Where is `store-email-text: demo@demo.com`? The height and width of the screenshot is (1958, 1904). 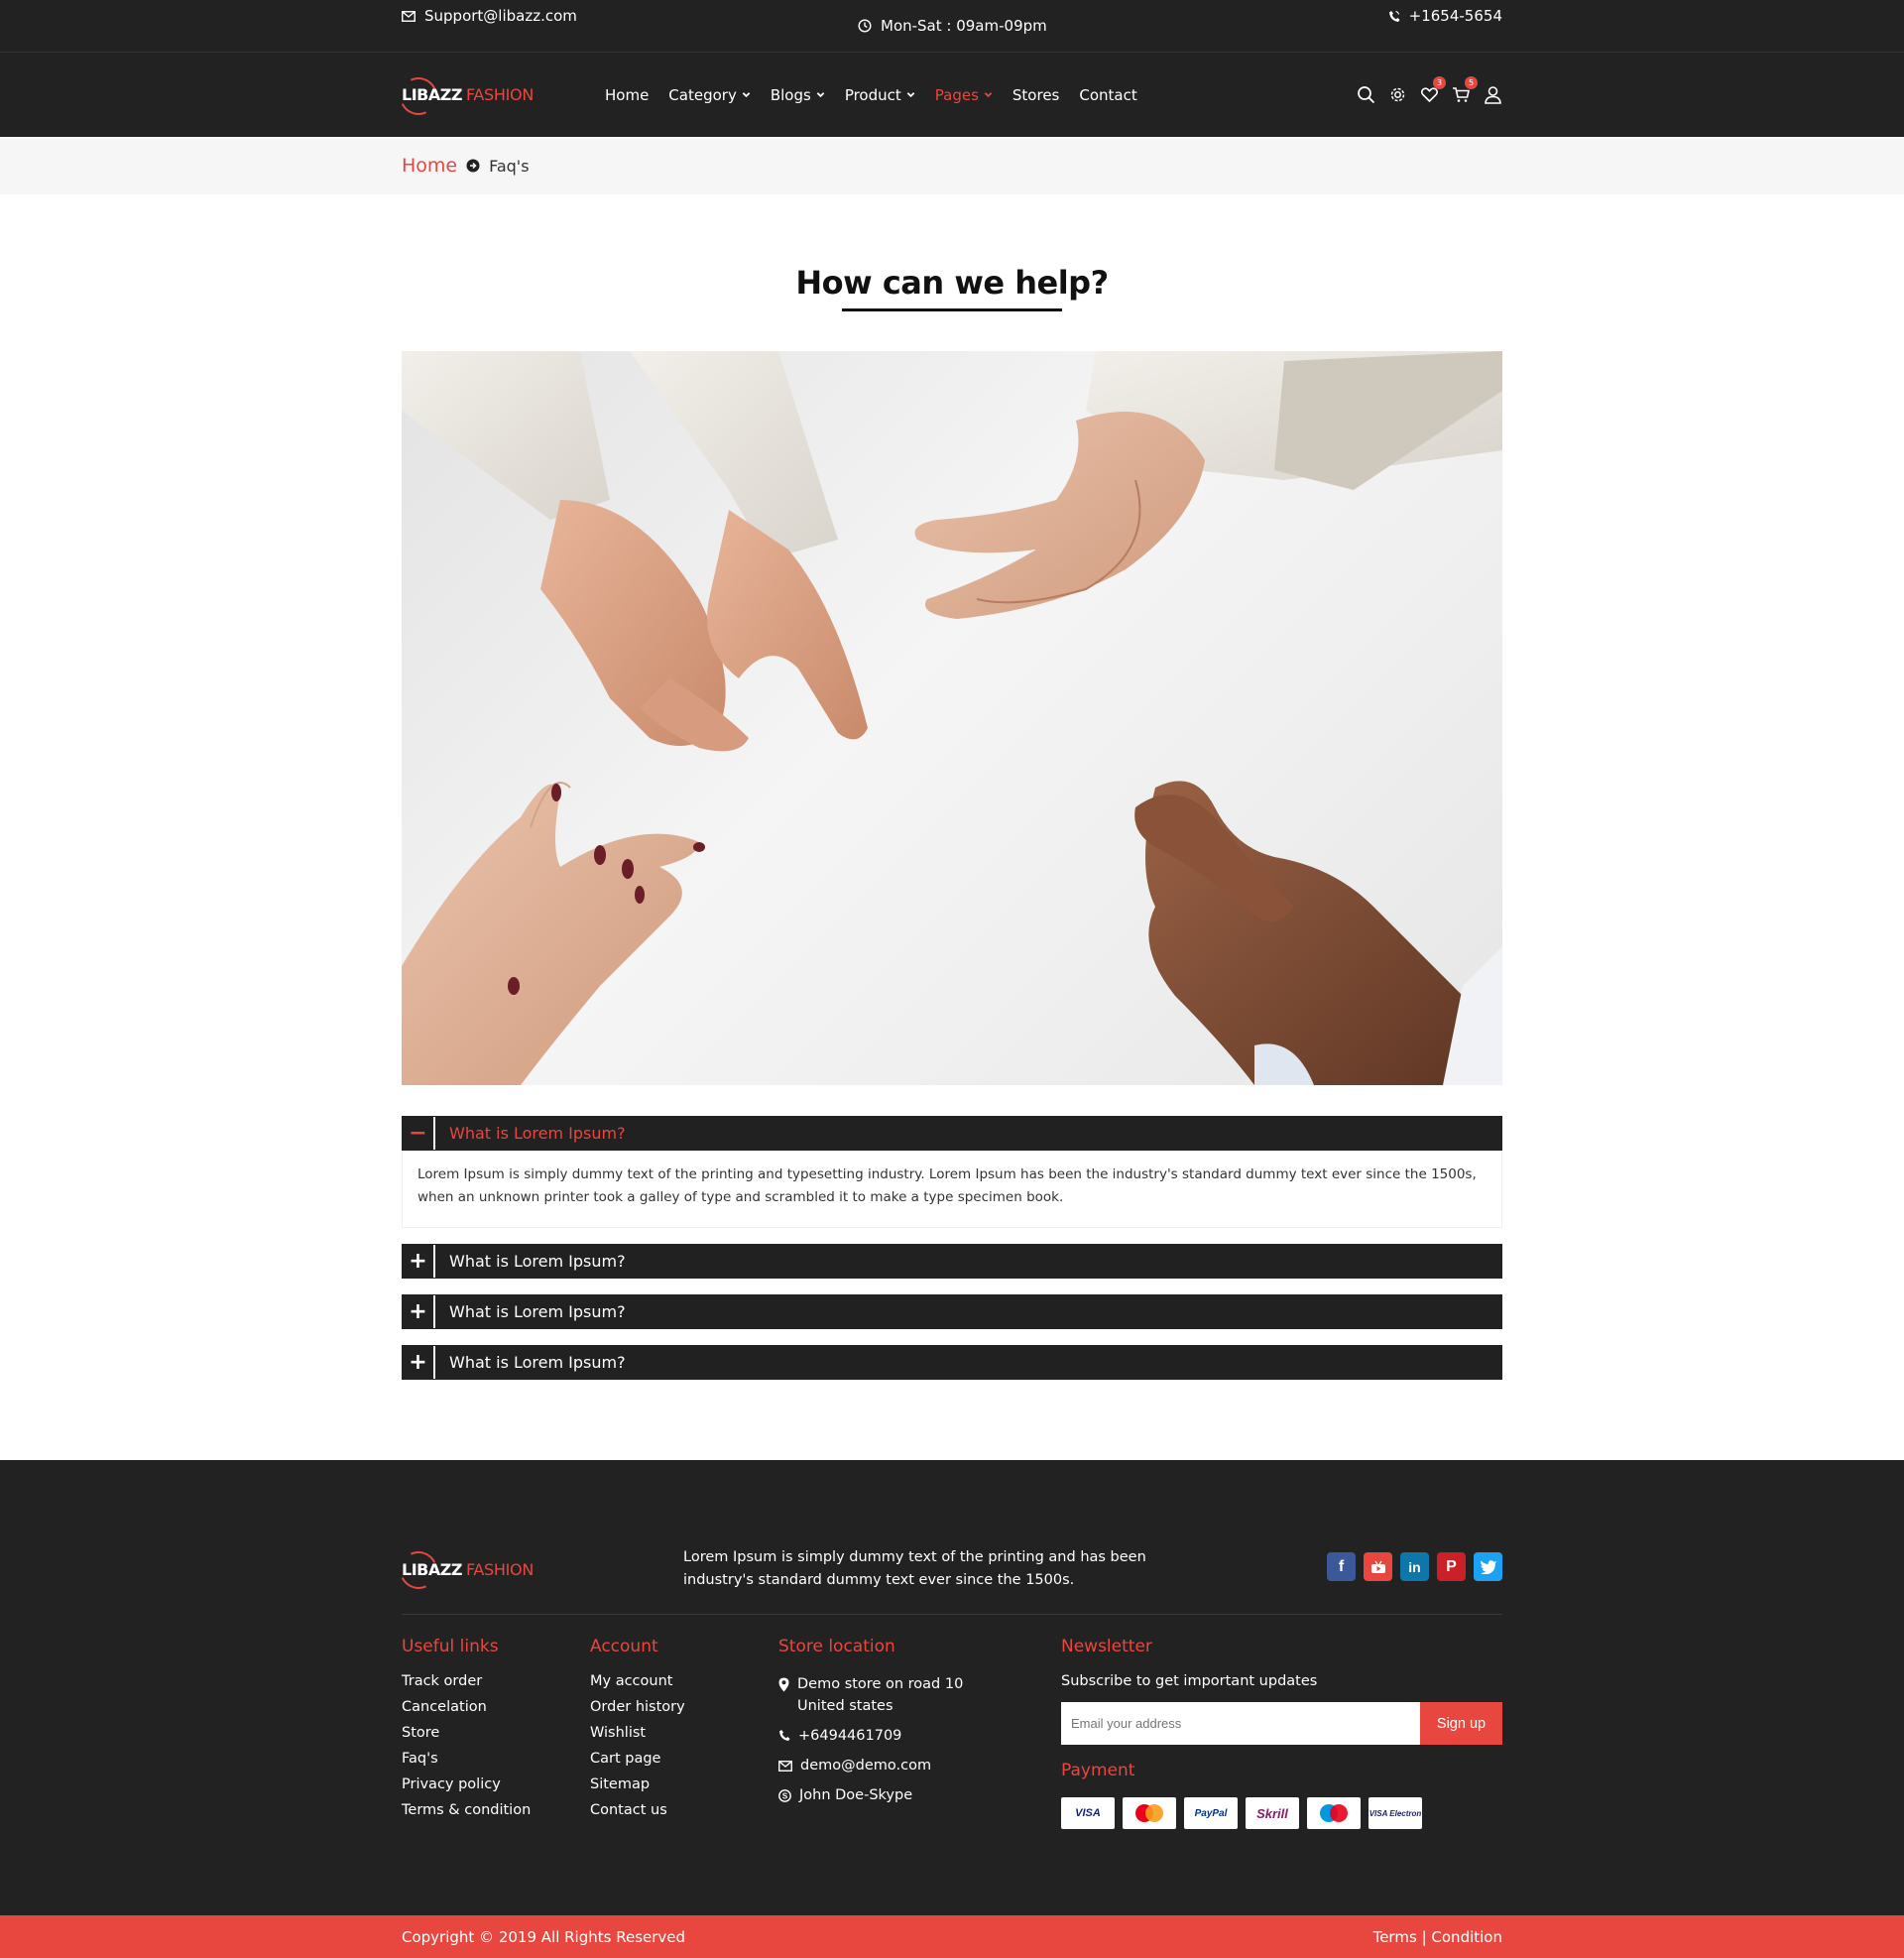
store-email-text: demo@demo.com is located at coordinates (866, 1766).